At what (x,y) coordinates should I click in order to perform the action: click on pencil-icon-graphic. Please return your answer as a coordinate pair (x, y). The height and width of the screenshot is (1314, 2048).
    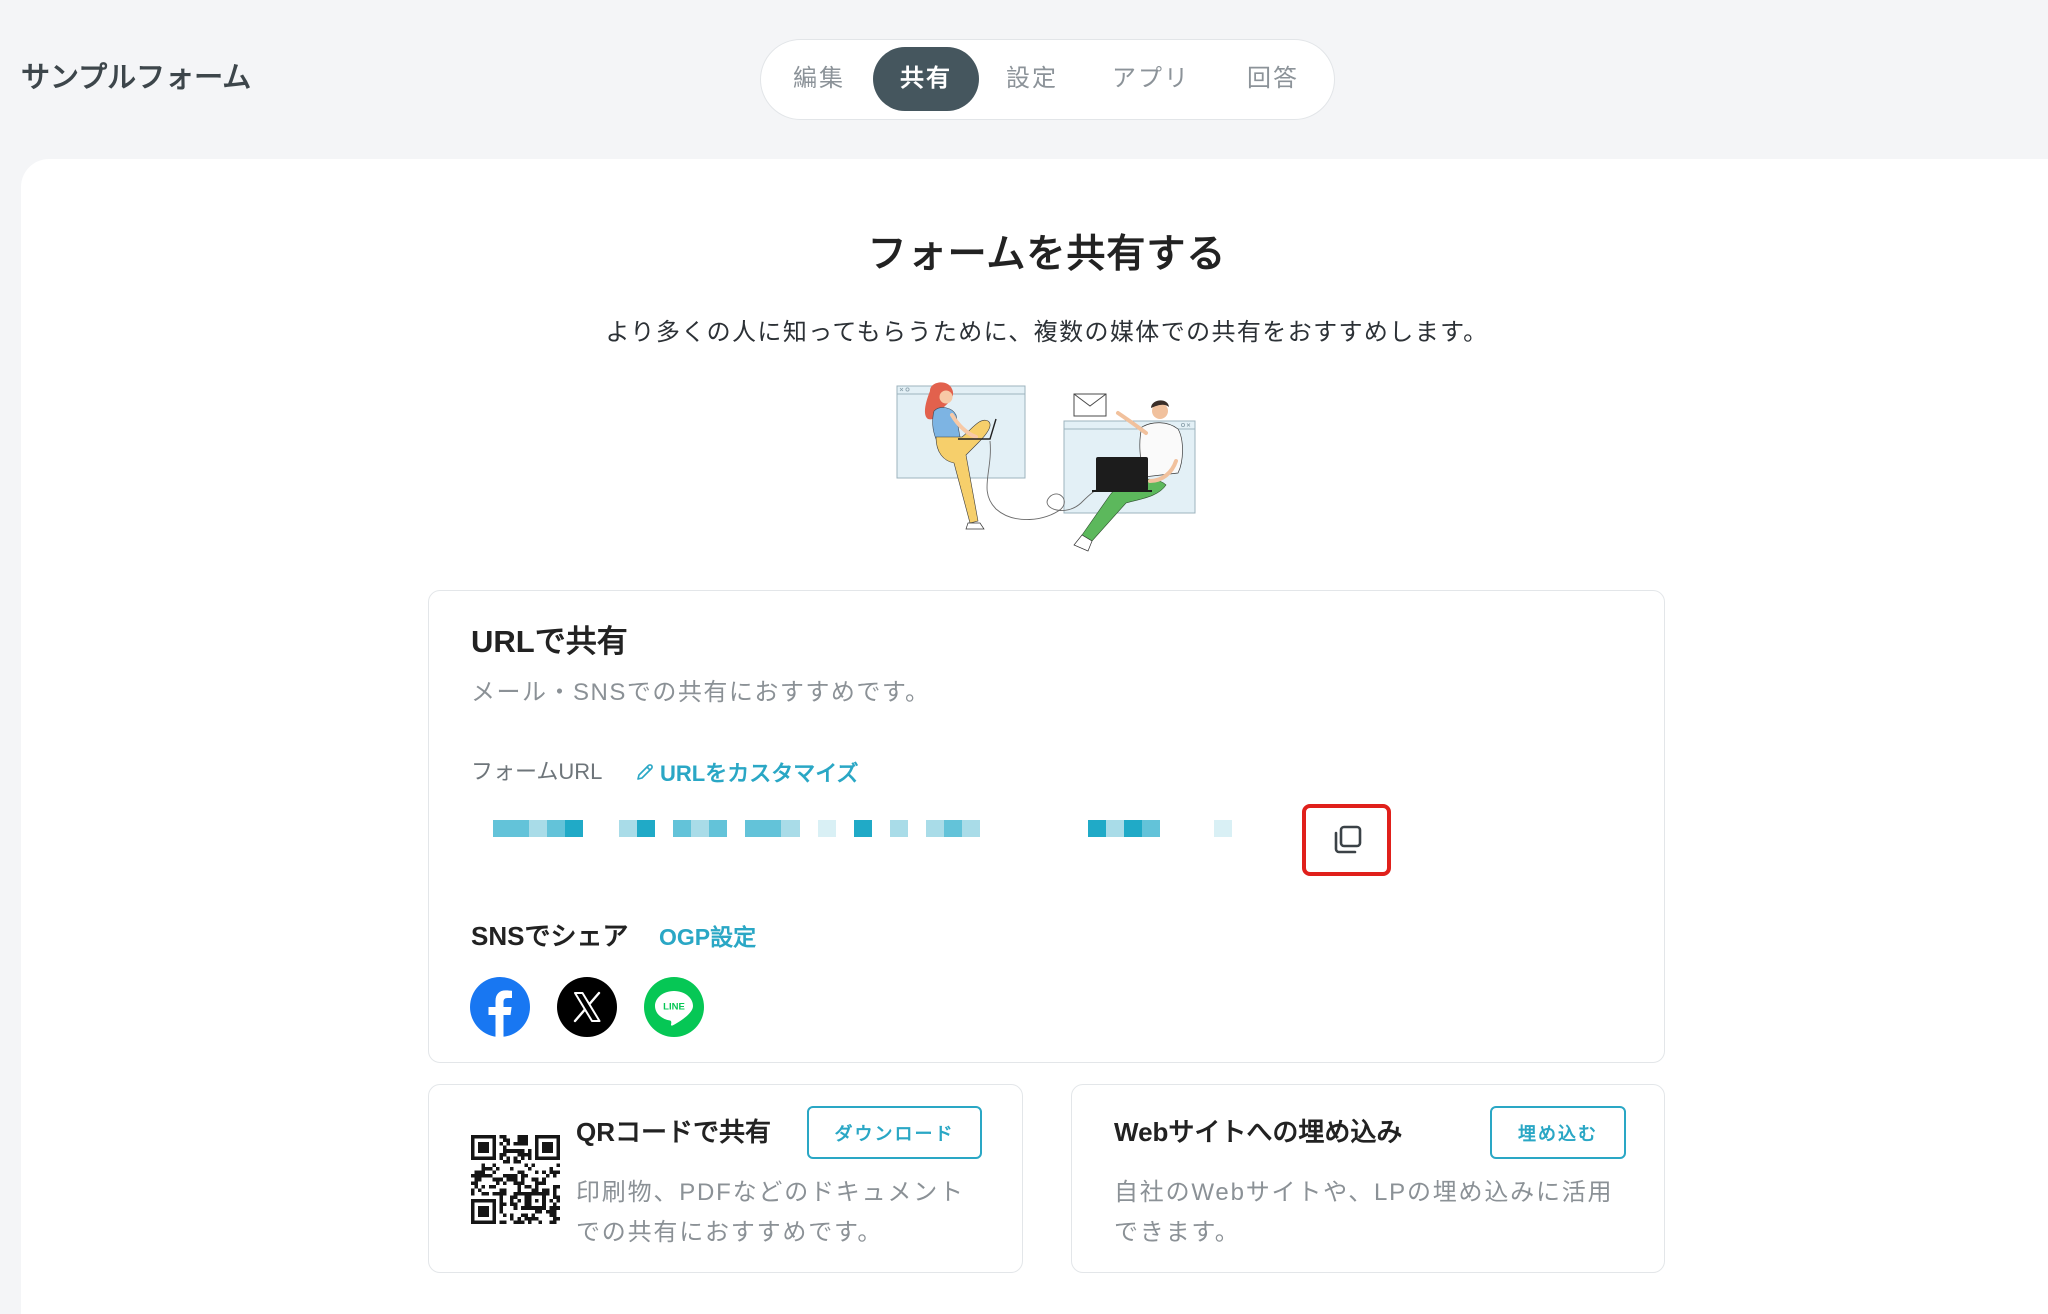
    Looking at the image, I should click on (645, 772).